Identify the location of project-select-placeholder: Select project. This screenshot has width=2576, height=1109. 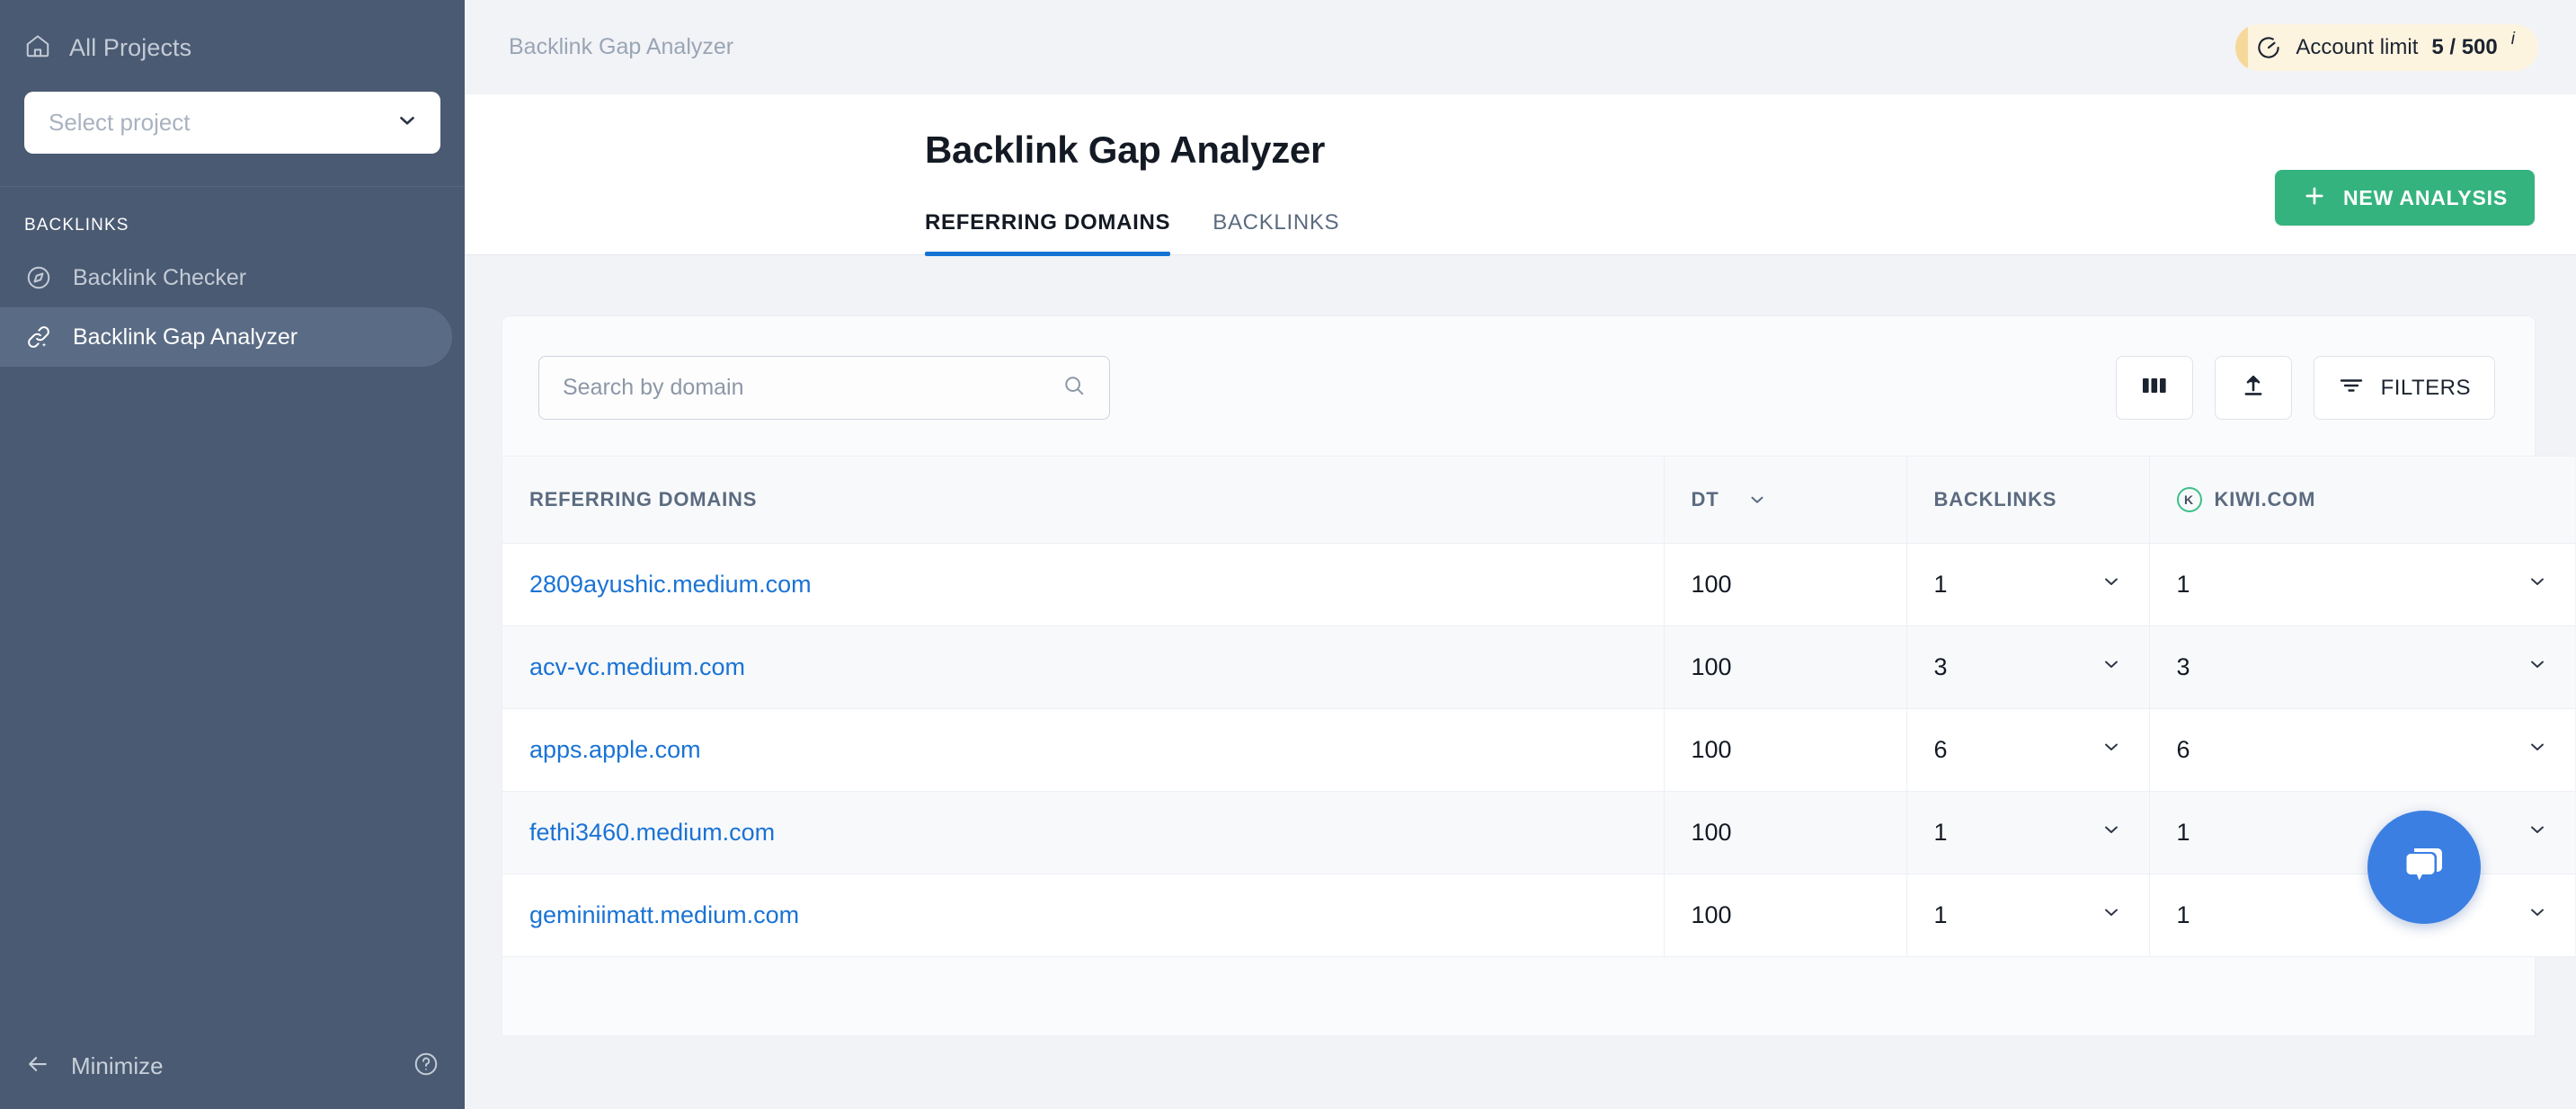
(120, 122).